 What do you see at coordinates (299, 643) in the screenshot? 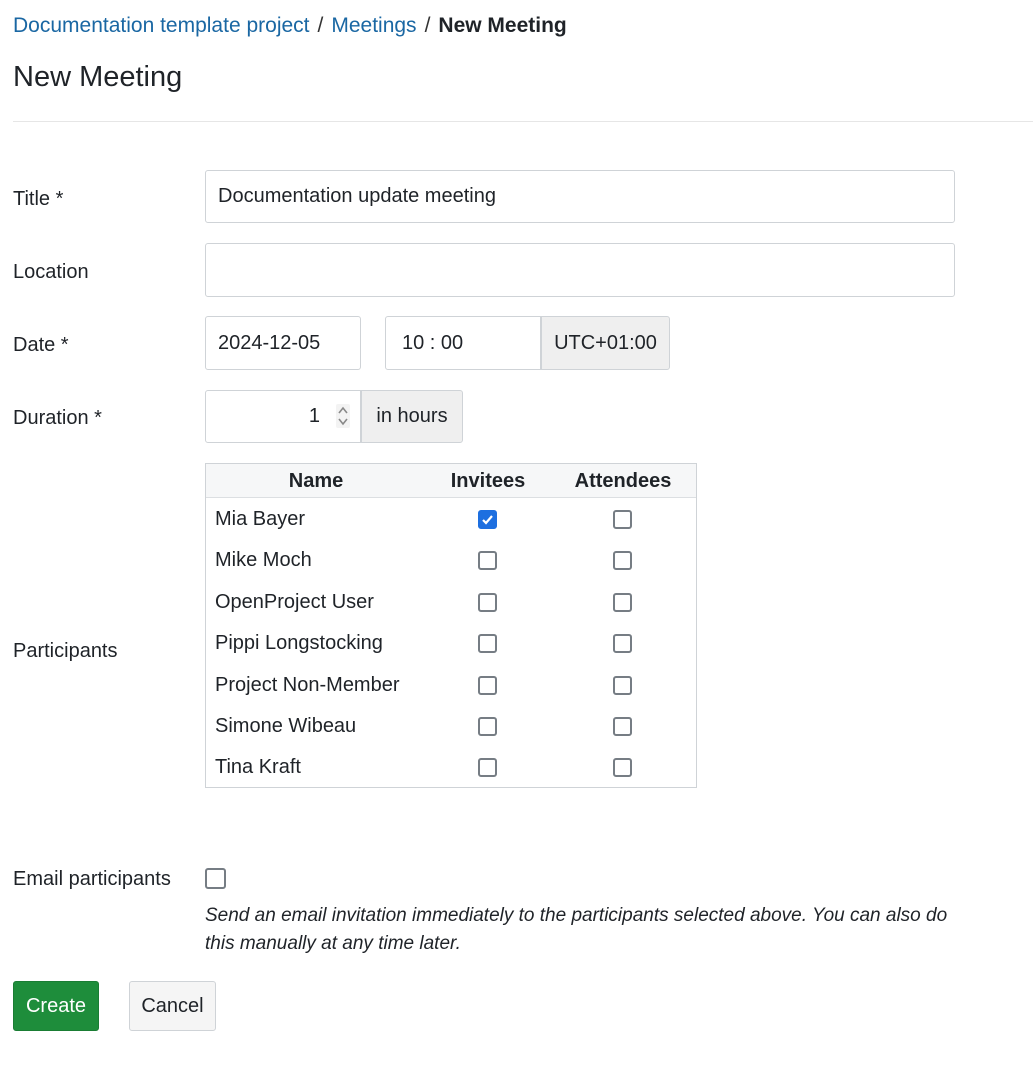
I see `participant-name: Pippi Longstocking` at bounding box center [299, 643].